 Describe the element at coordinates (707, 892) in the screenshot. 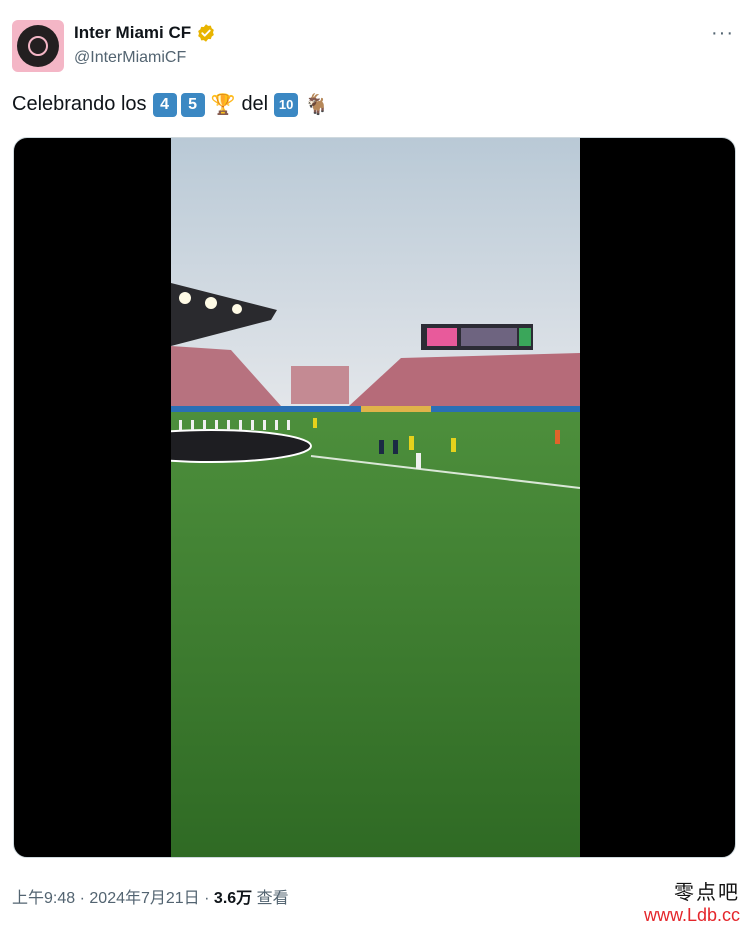

I see `watermark-site-name: 零点吧` at that location.